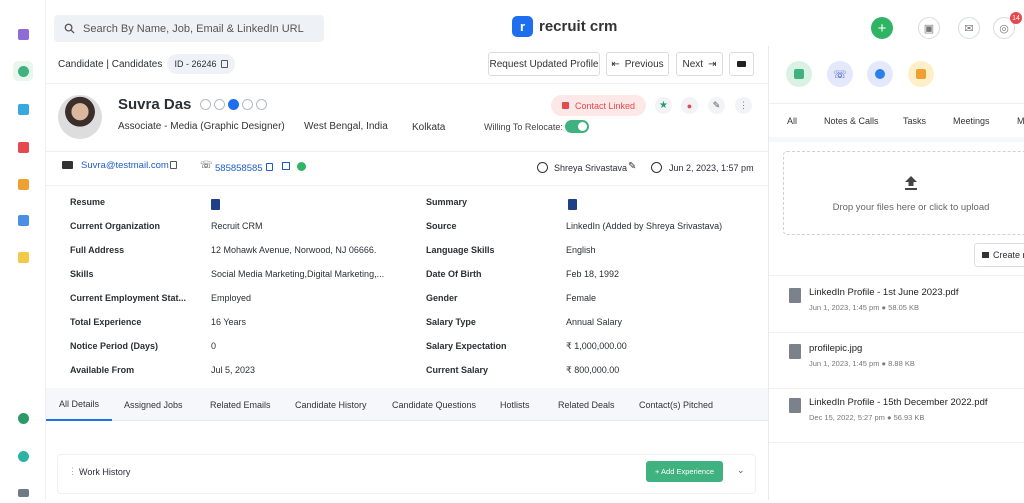 The width and height of the screenshot is (1024, 503). I want to click on detail-label: Notice Period (Days), so click(114, 346).